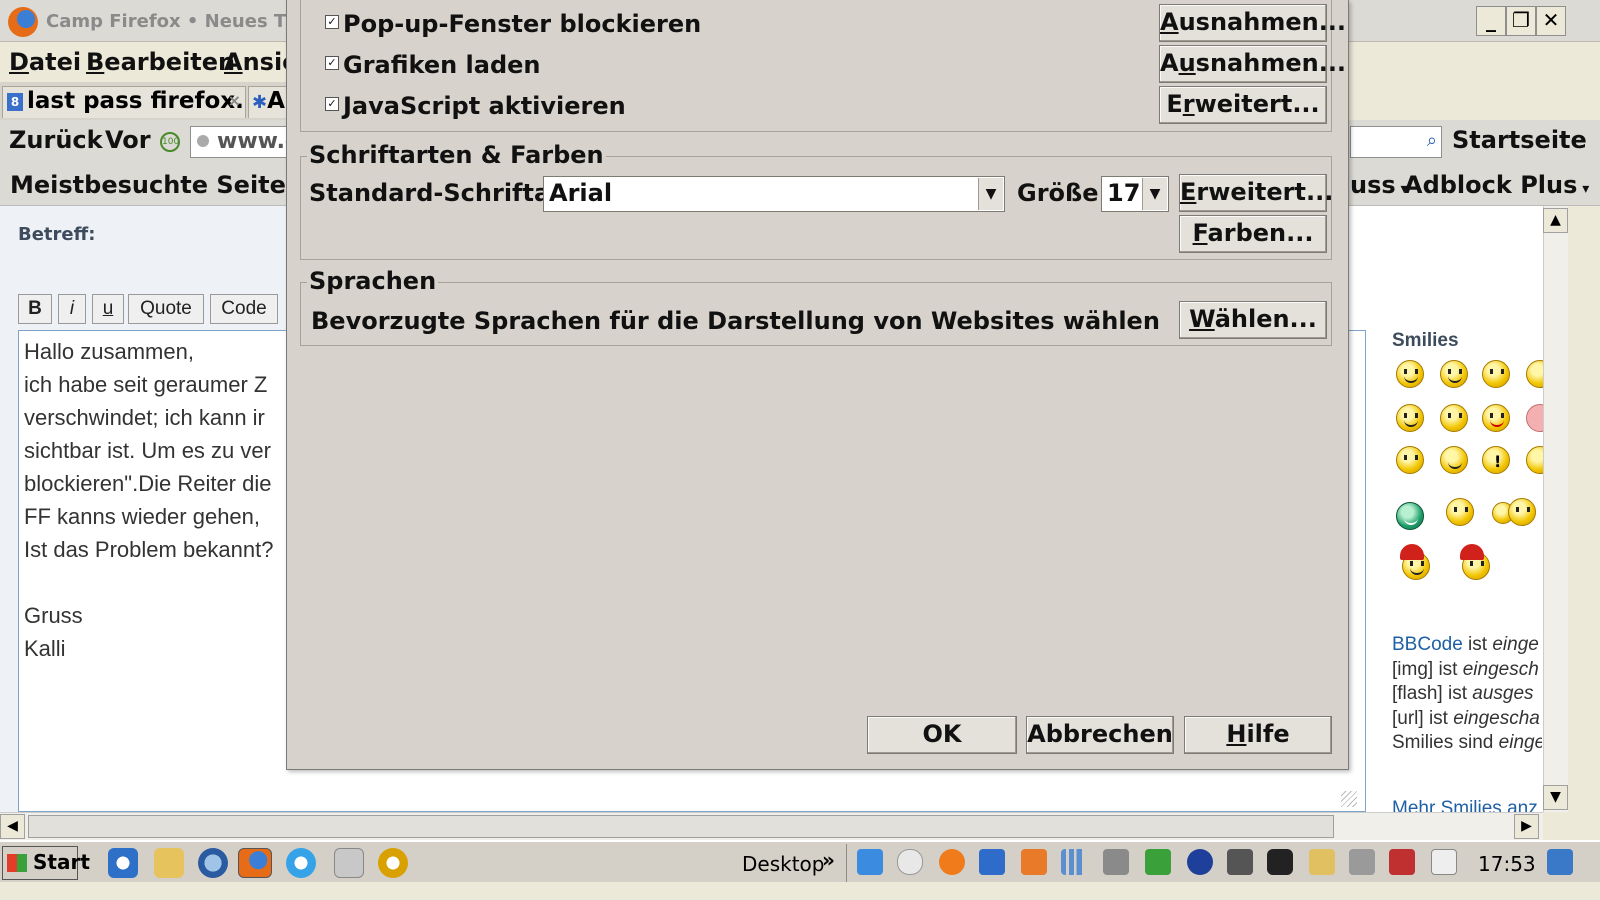 The height and width of the screenshot is (900, 1600). I want to click on scroll-right-icon: ▶, so click(1526, 826).